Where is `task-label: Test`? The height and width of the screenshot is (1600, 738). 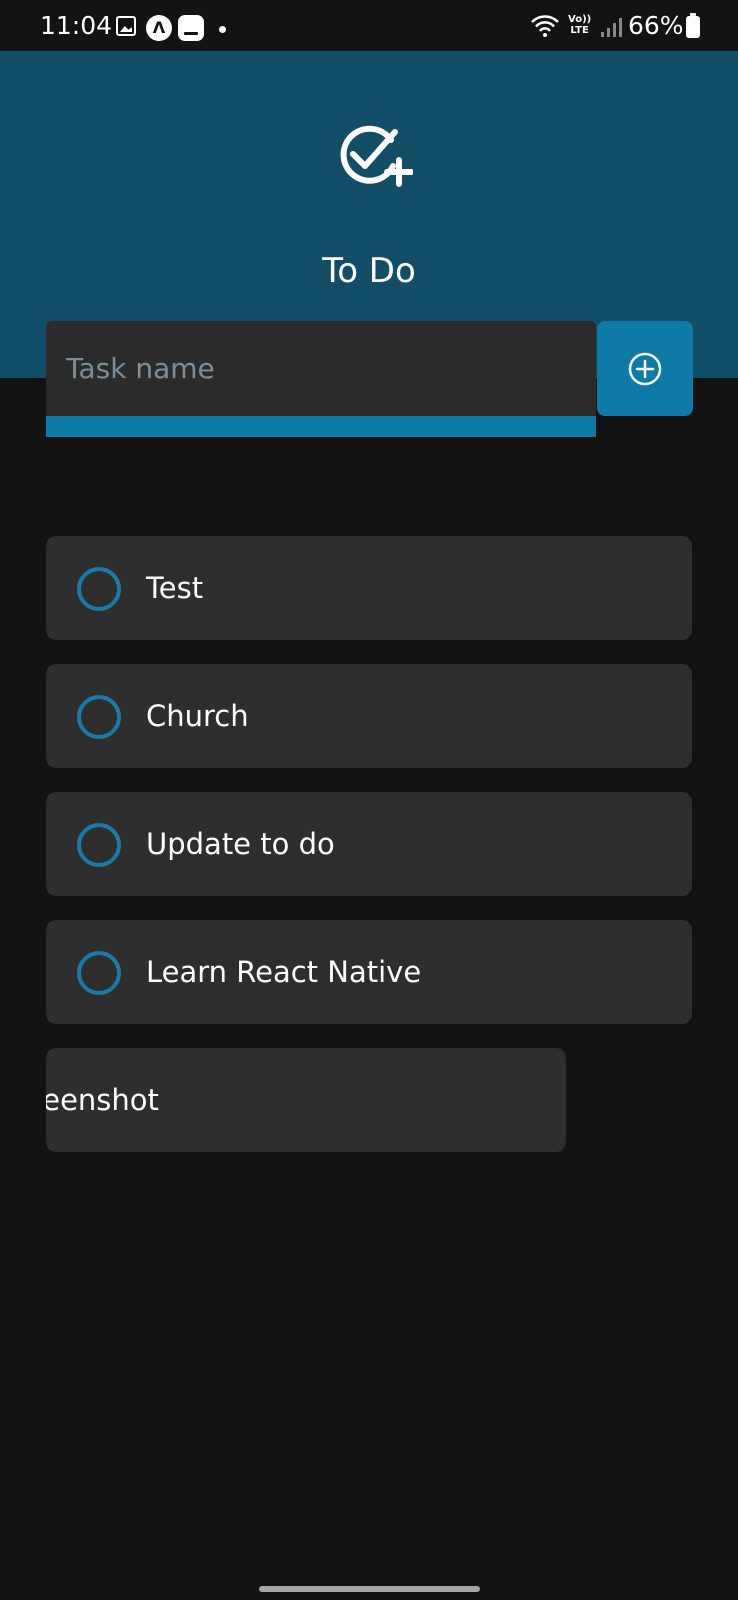
task-label: Test is located at coordinates (175, 588).